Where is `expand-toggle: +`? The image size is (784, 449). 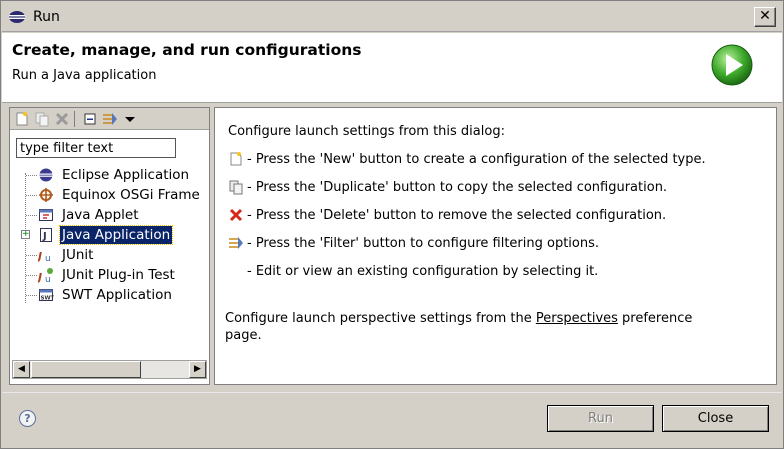 expand-toggle: + is located at coordinates (25, 234).